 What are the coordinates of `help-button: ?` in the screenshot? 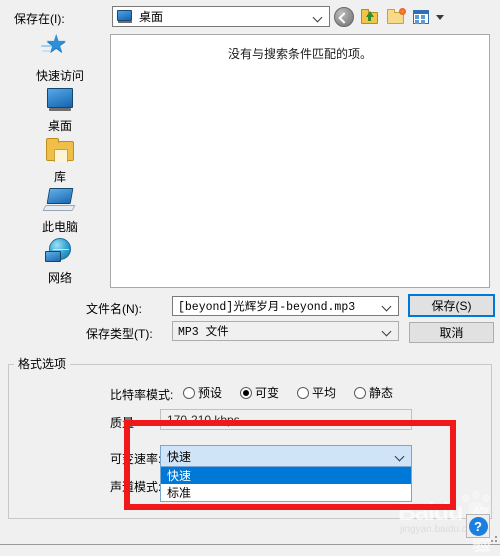 It's located at (478, 526).